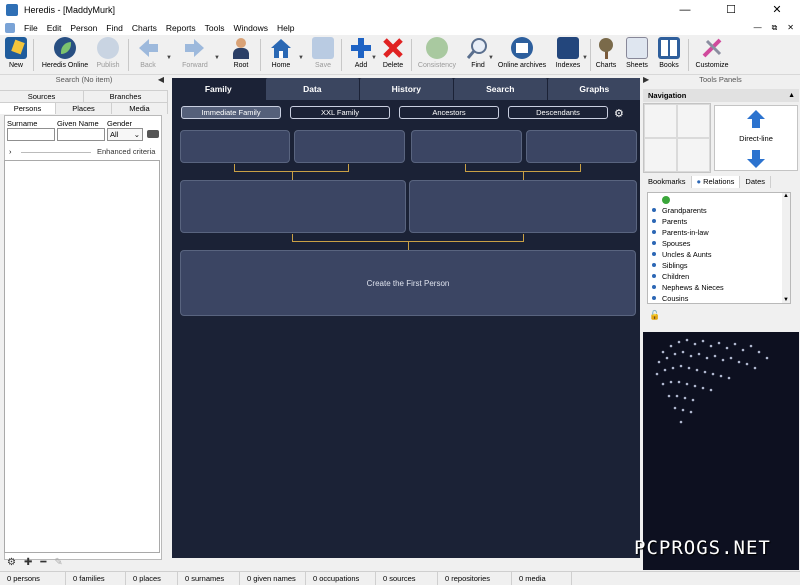 This screenshot has height=585, width=800. What do you see at coordinates (140, 108) in the screenshot?
I see `tab-media: Media` at bounding box center [140, 108].